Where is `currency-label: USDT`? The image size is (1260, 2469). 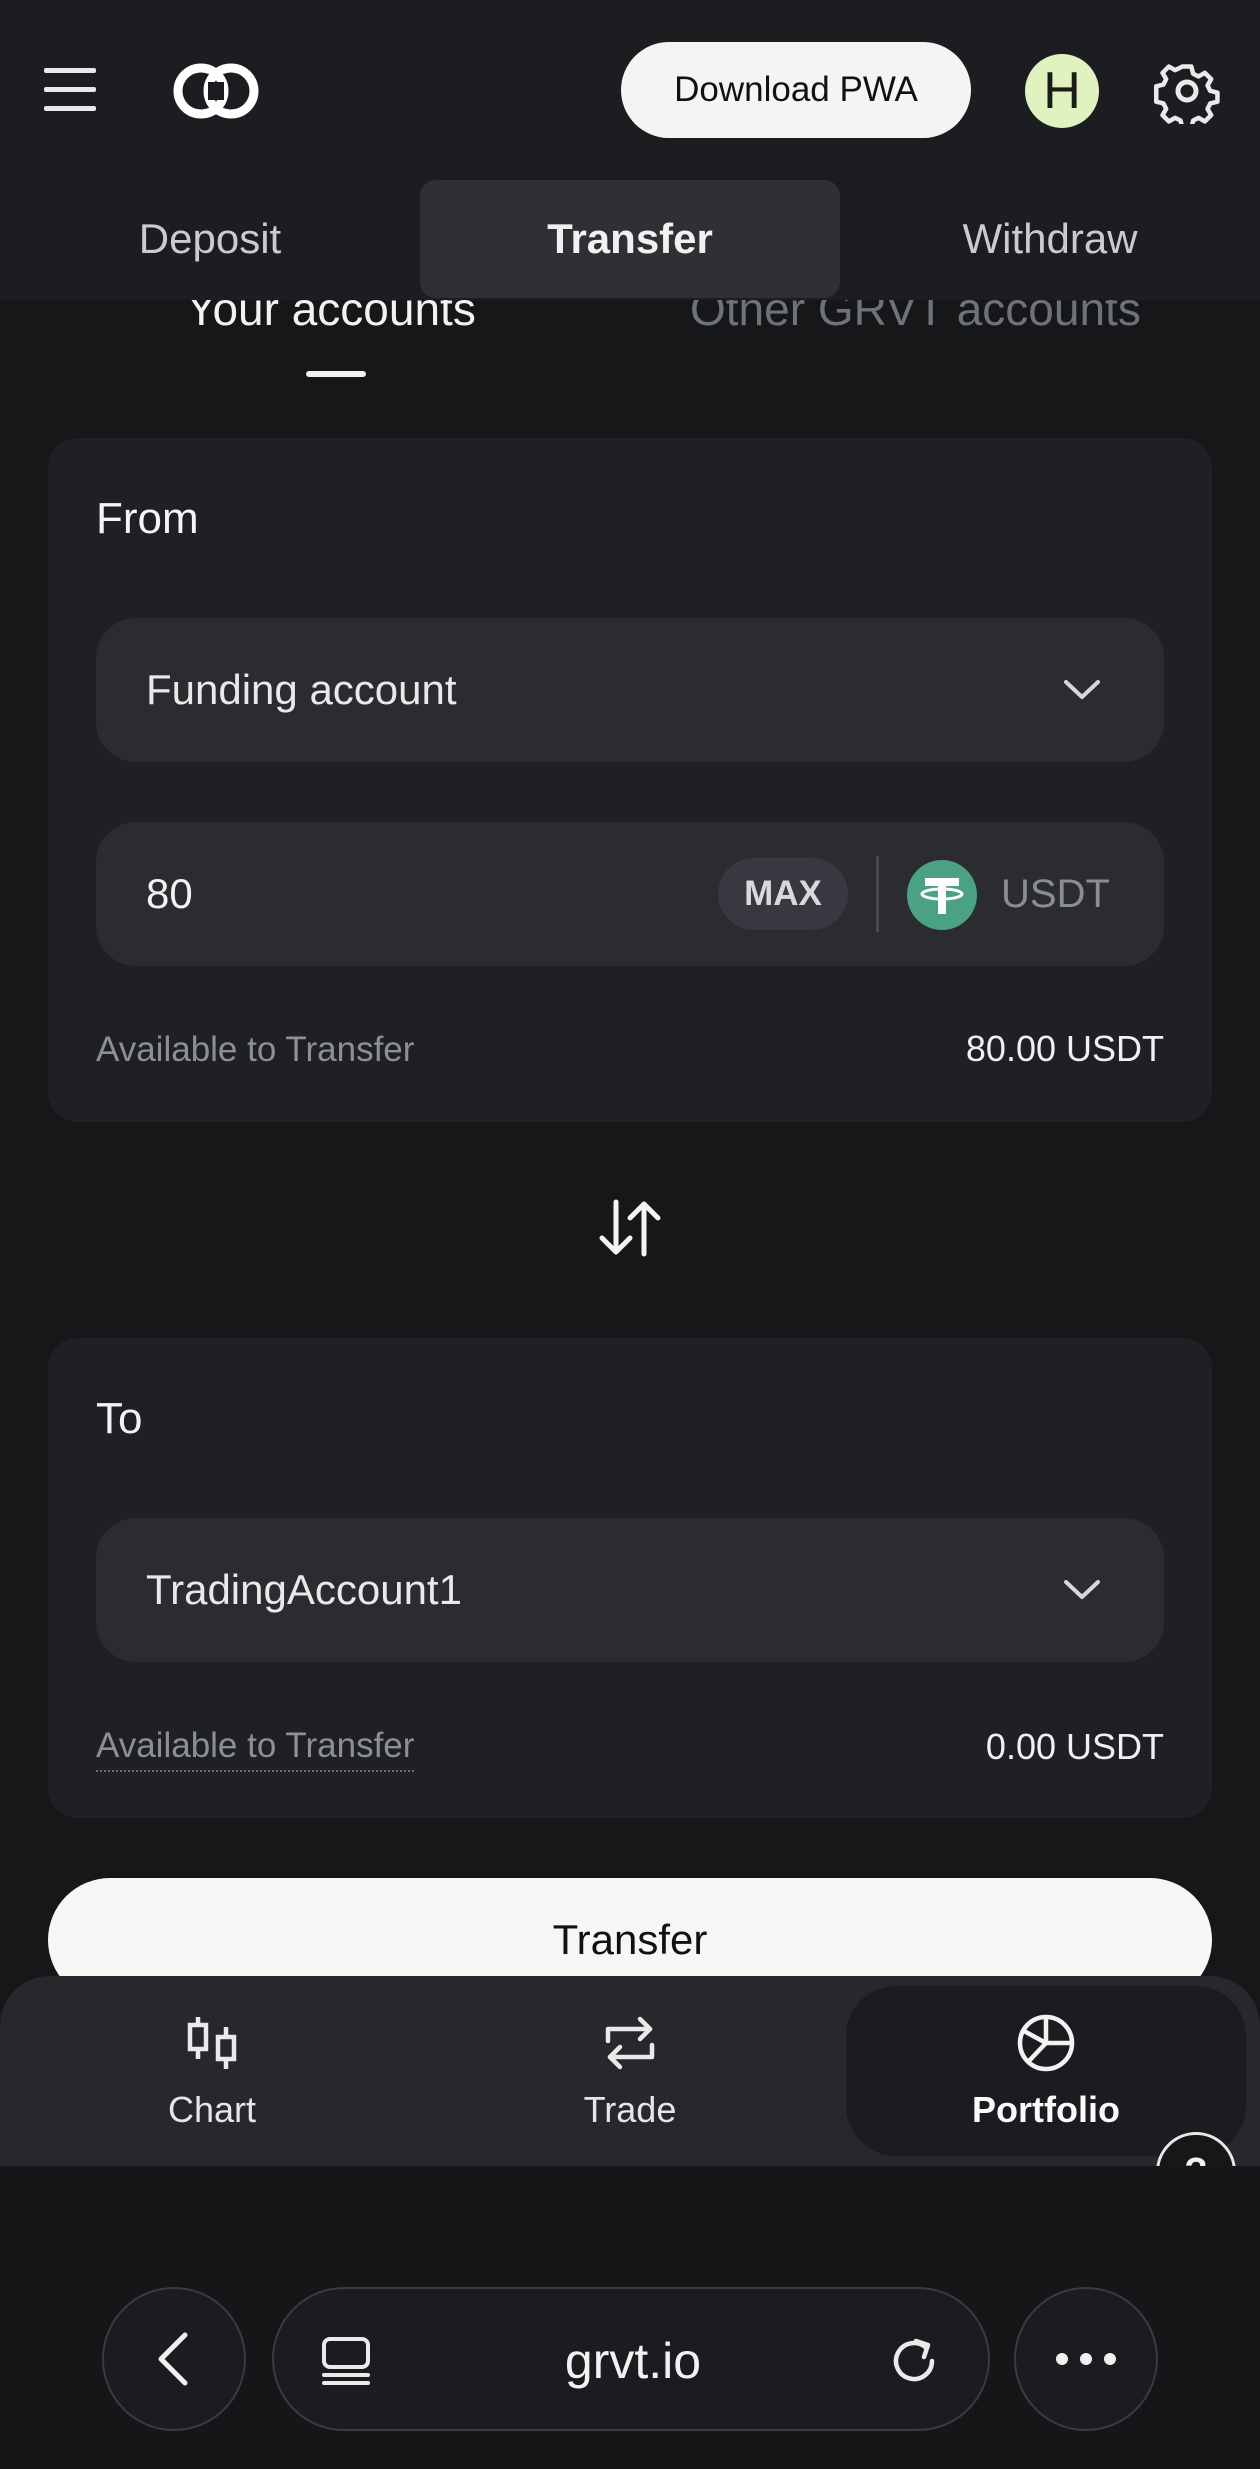 currency-label: USDT is located at coordinates (1055, 893).